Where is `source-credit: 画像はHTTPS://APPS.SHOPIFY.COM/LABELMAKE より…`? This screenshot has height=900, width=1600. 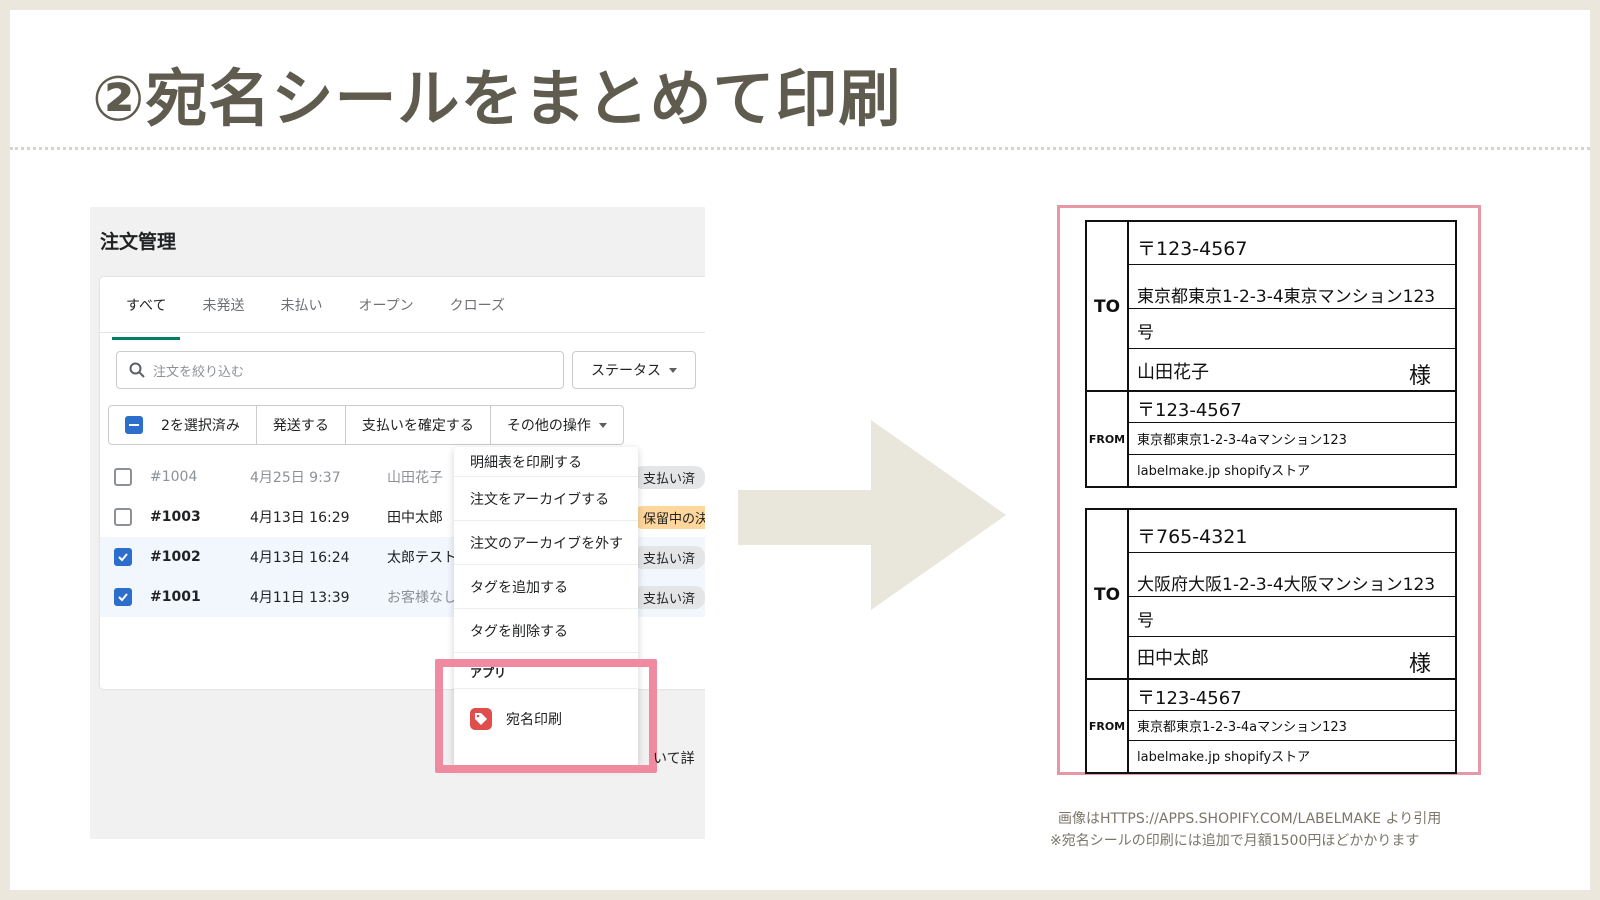
source-credit: 画像はHTTPS://APPS.SHOPIFY.COM/LABELMAKE より… is located at coordinates (1250, 819).